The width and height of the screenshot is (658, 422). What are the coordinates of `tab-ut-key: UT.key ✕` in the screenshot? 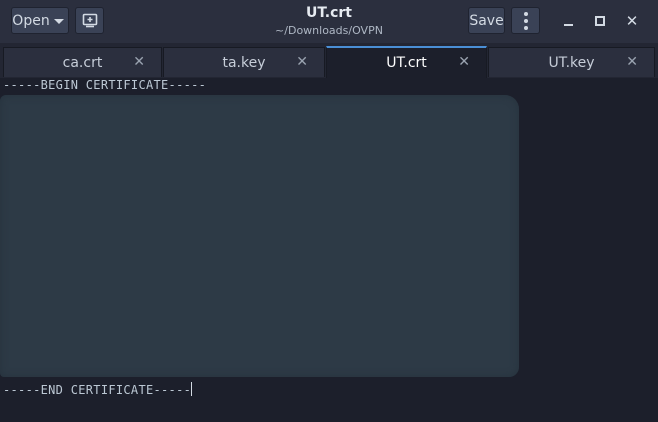 It's located at (571, 62).